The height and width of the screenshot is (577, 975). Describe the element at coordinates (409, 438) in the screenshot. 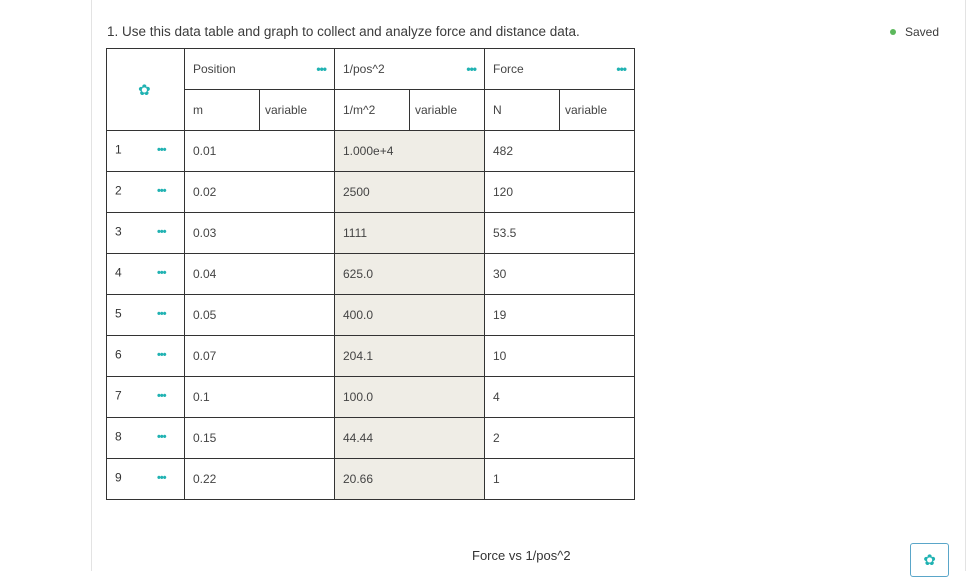

I see `inv-pos2-cell: 44.44` at that location.